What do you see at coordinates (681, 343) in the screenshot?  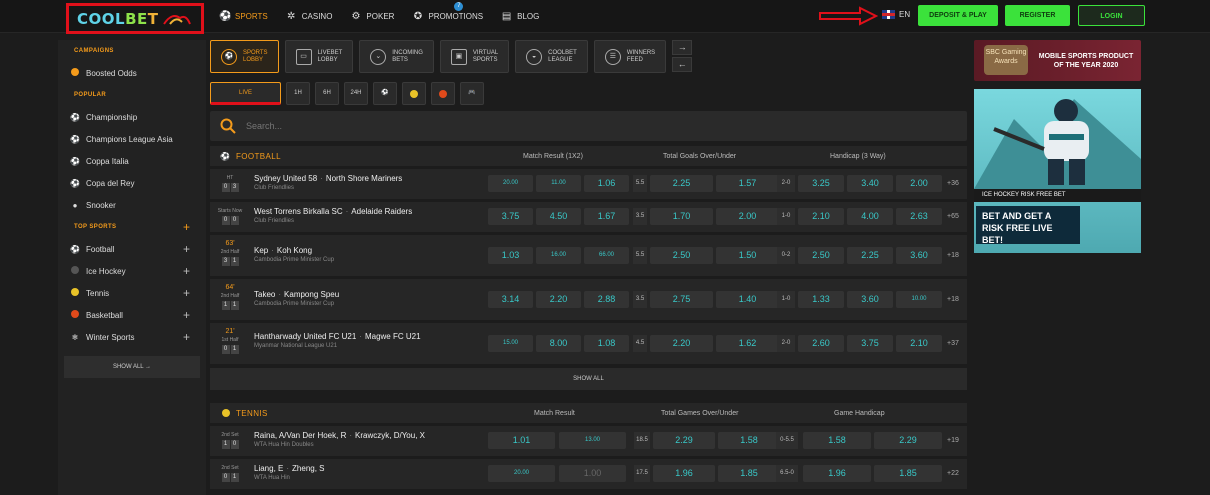 I see `odd-over: 2.20` at bounding box center [681, 343].